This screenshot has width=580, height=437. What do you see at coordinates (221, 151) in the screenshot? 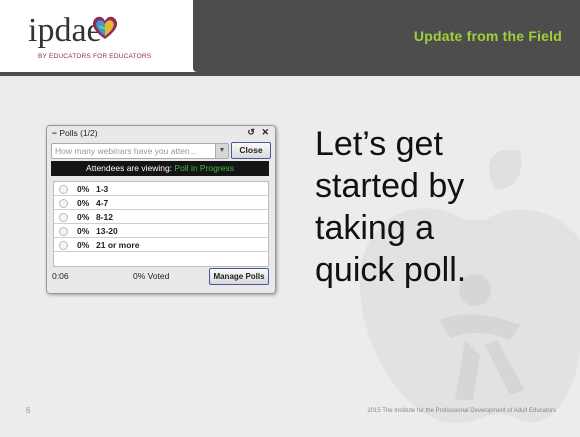
I see `chevron-down-icon: ▼` at bounding box center [221, 151].